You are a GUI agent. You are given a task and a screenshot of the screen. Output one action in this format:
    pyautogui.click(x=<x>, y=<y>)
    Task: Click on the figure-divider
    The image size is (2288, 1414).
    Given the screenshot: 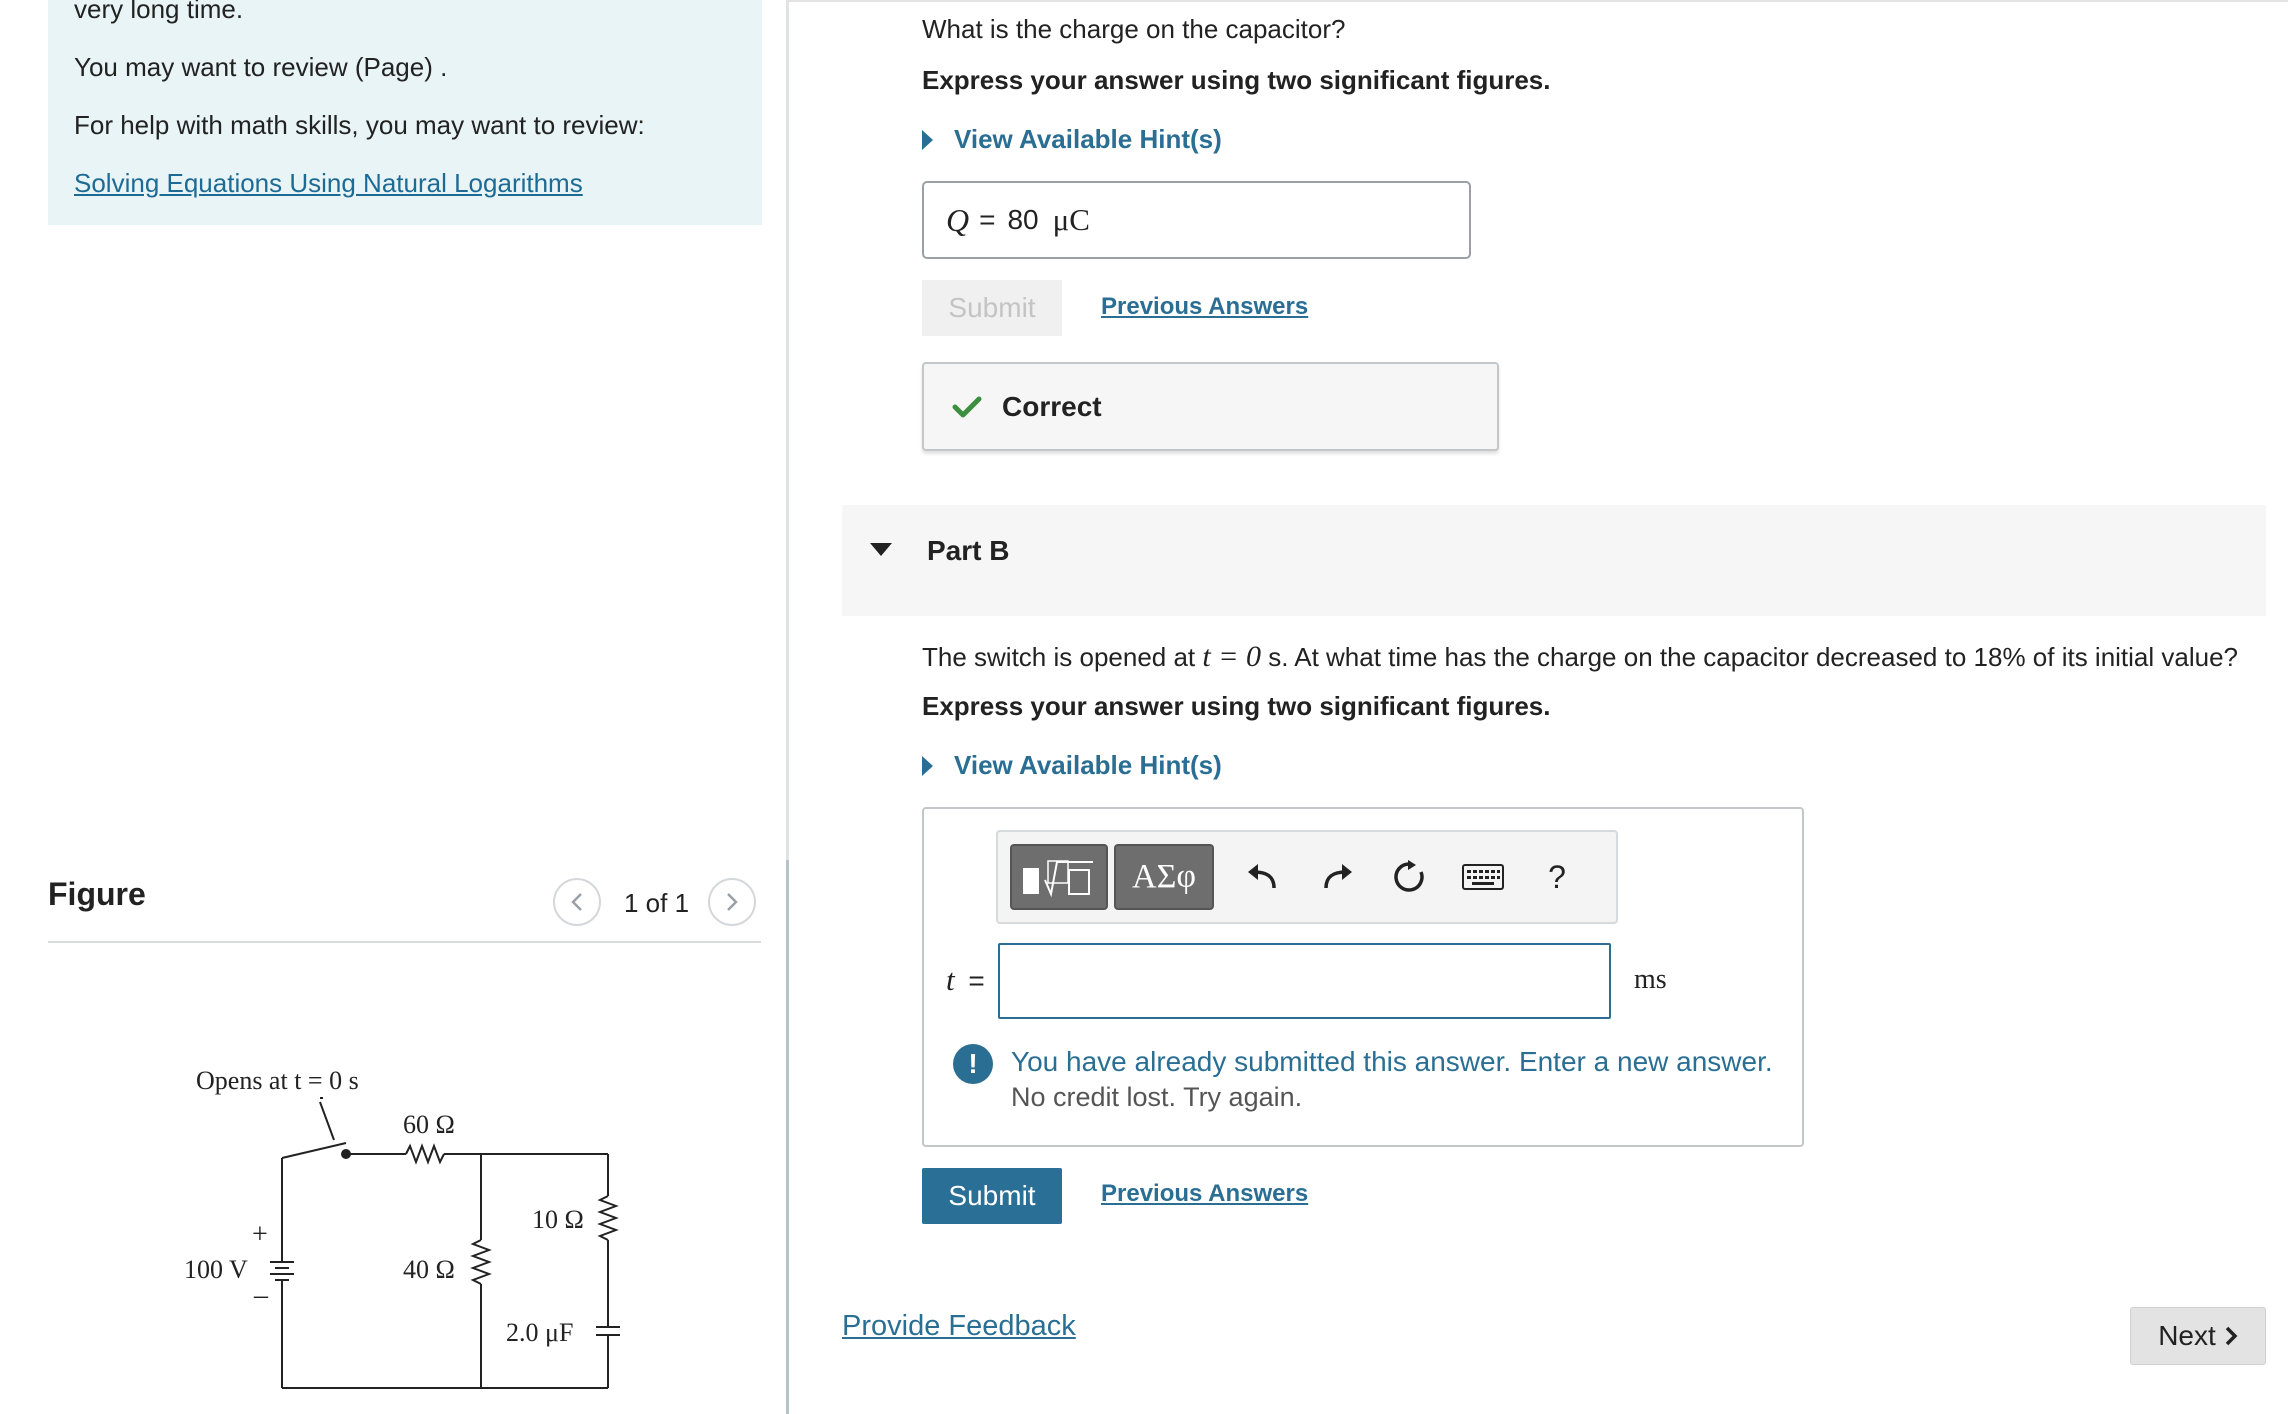 What is the action you would take?
    pyautogui.click(x=404, y=942)
    